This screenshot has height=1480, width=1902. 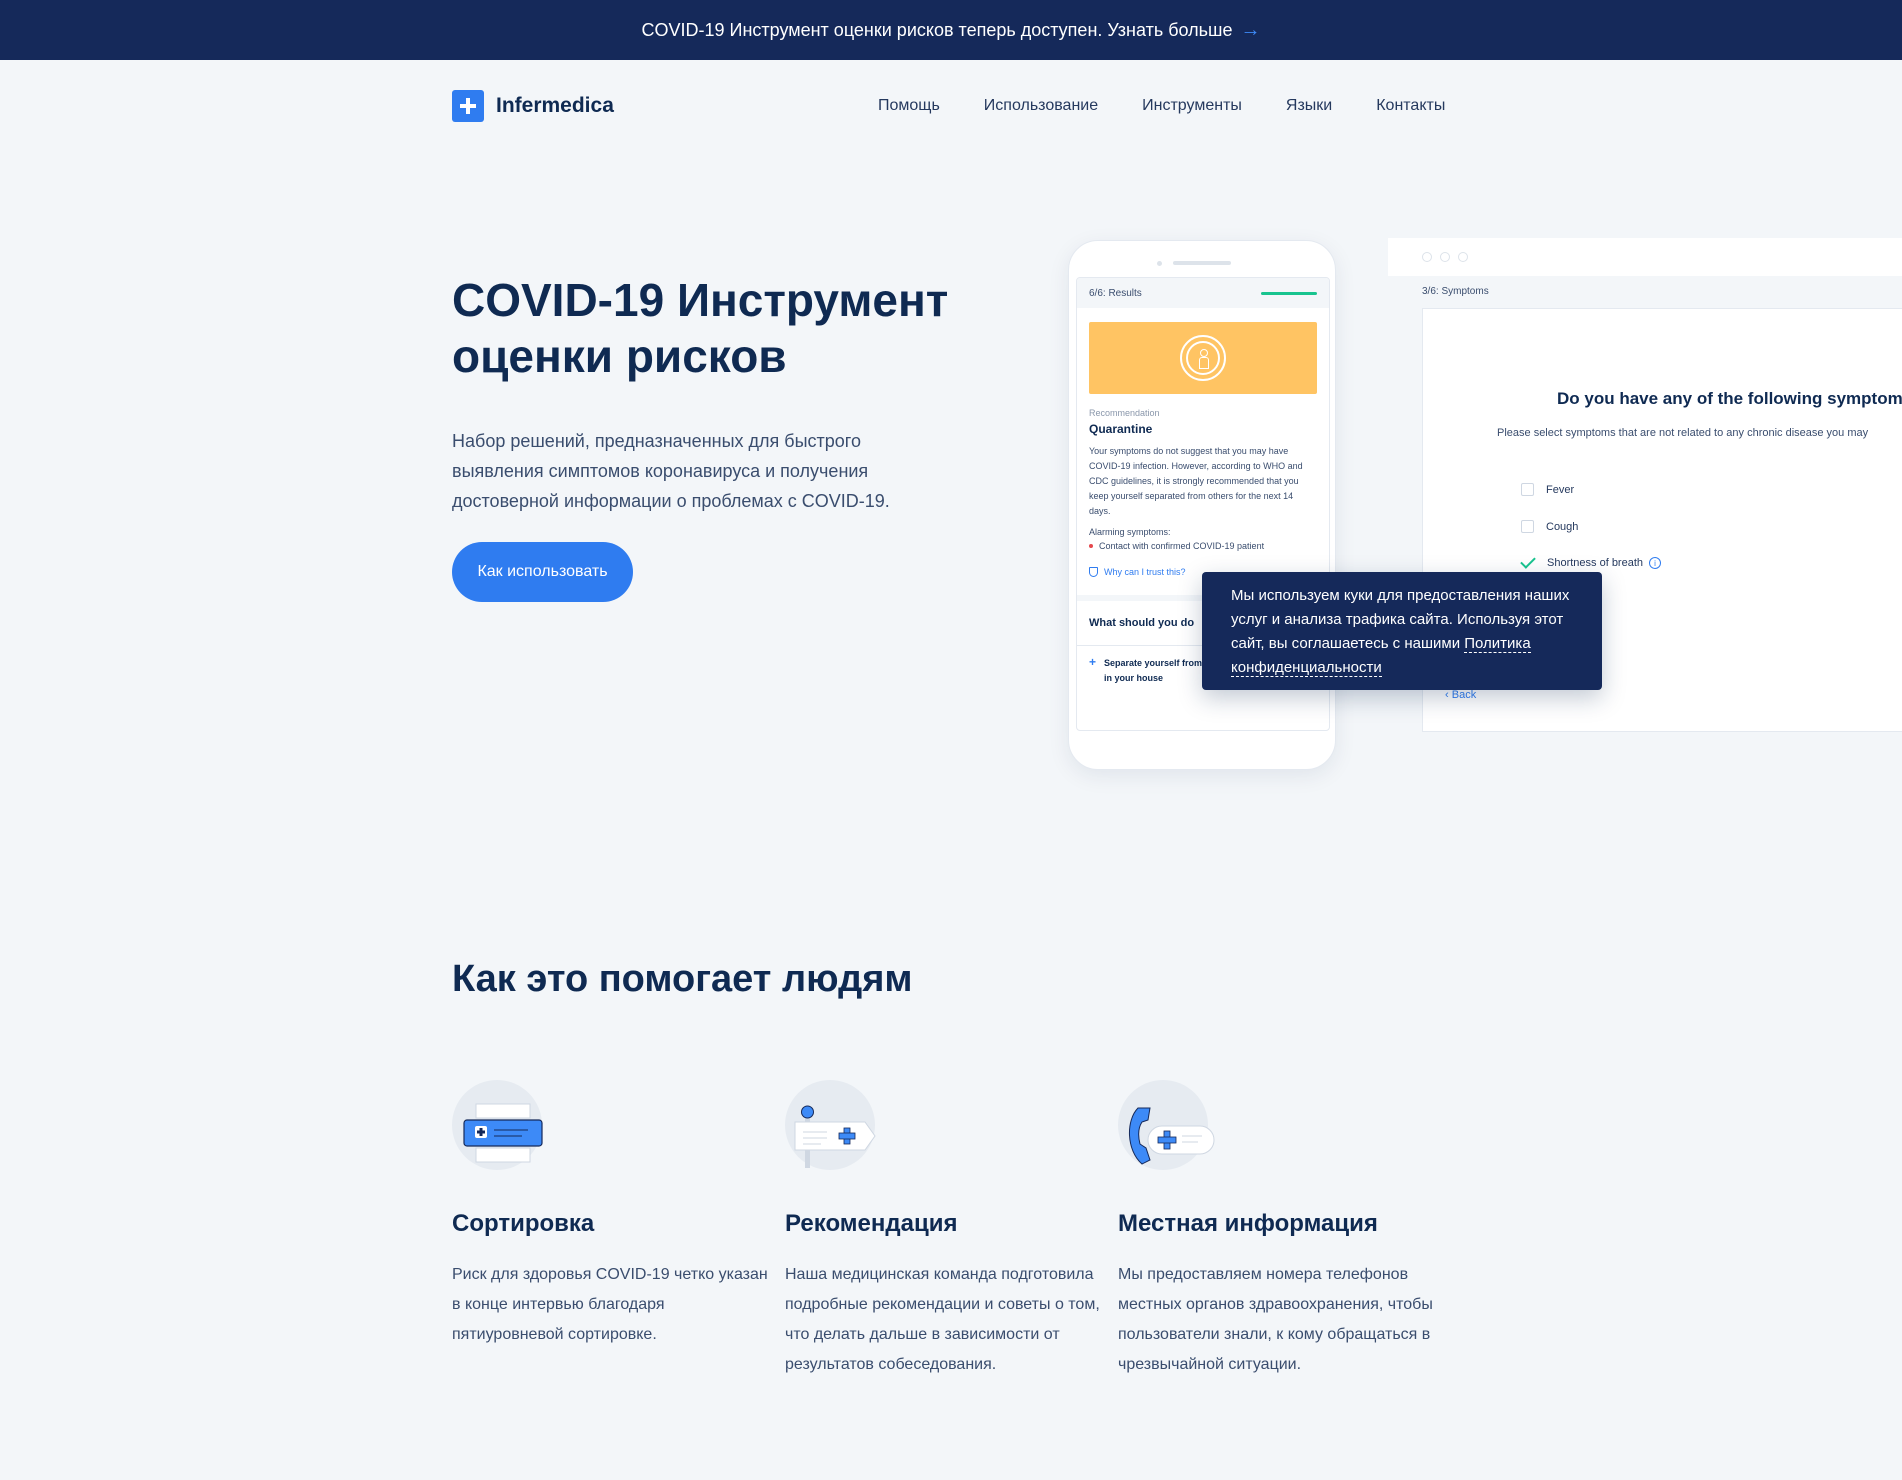 I want to click on nav-tools: Инструменты, so click(x=1192, y=106).